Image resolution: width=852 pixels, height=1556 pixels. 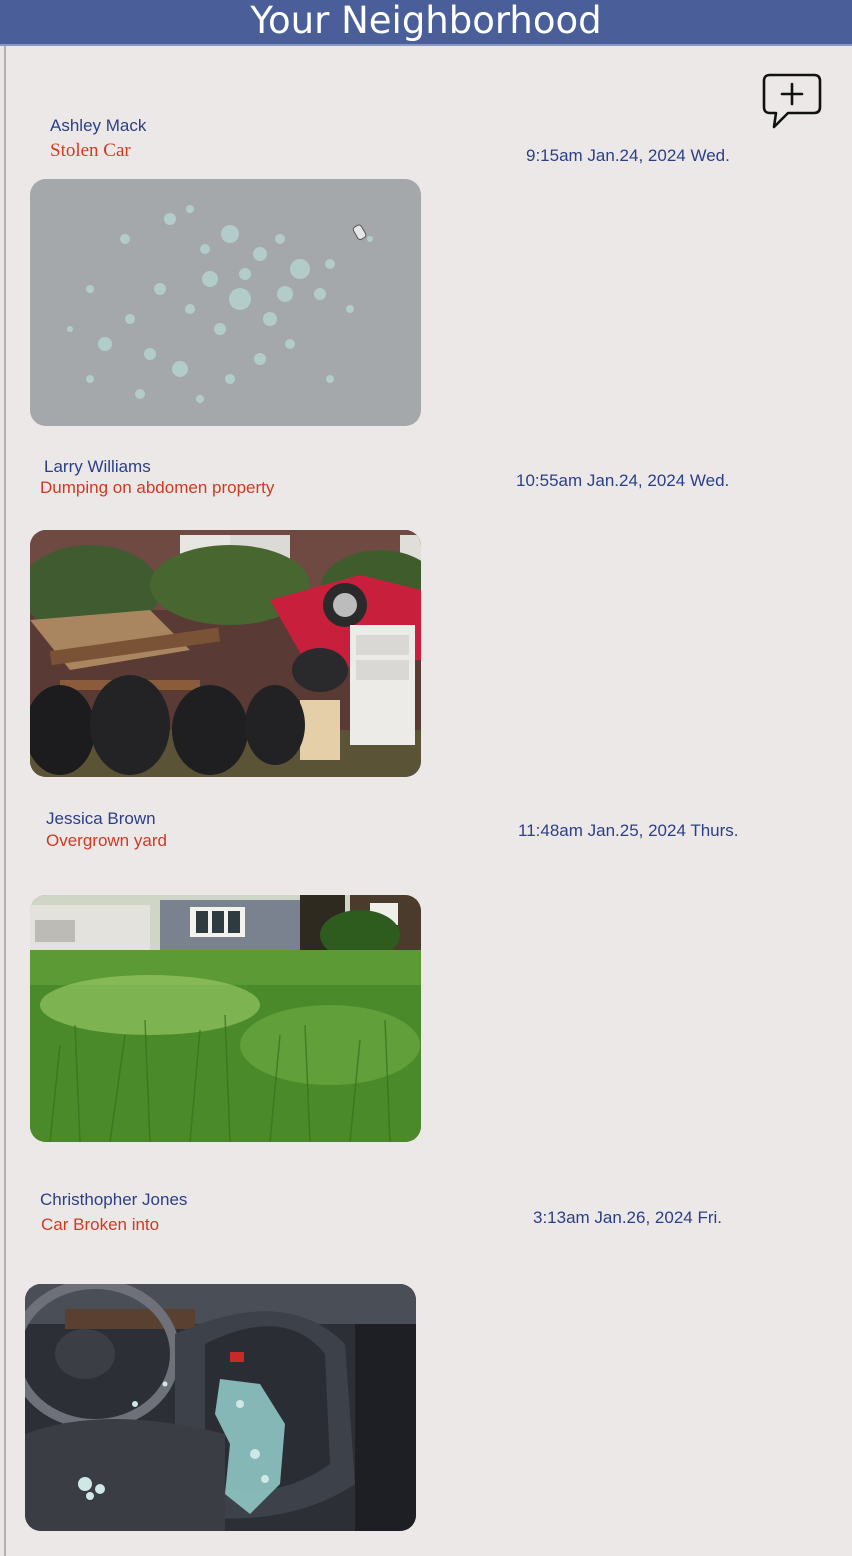 What do you see at coordinates (97, 467) in the screenshot?
I see `post-author: Larry Williams` at bounding box center [97, 467].